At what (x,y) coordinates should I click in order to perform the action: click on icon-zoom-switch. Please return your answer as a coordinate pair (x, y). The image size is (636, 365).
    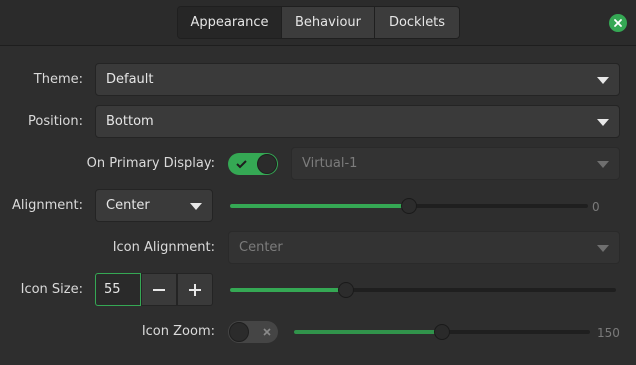
    Looking at the image, I should click on (253, 332).